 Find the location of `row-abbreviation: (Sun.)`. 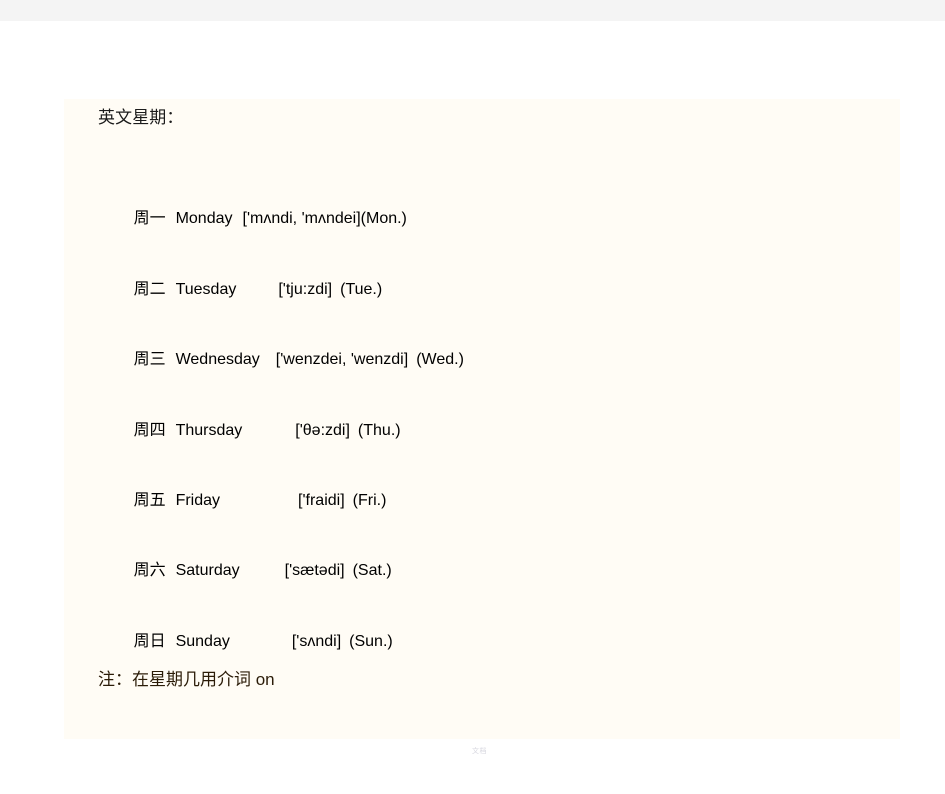

row-abbreviation: (Sun.) is located at coordinates (371, 641).